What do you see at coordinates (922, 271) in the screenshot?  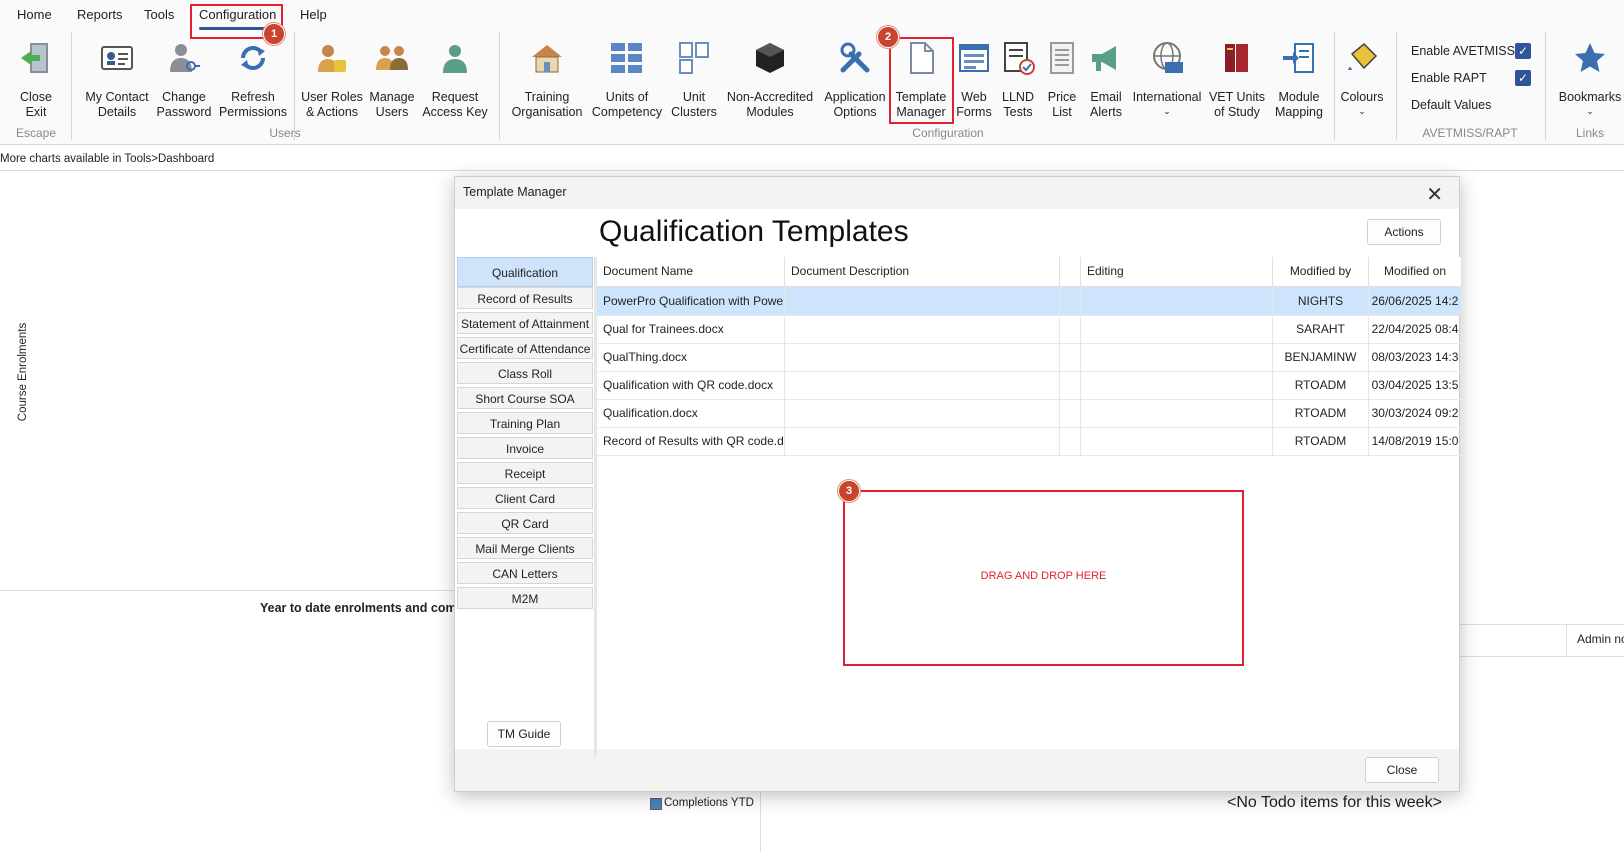 I see `column-header-document-description: Document Description` at bounding box center [922, 271].